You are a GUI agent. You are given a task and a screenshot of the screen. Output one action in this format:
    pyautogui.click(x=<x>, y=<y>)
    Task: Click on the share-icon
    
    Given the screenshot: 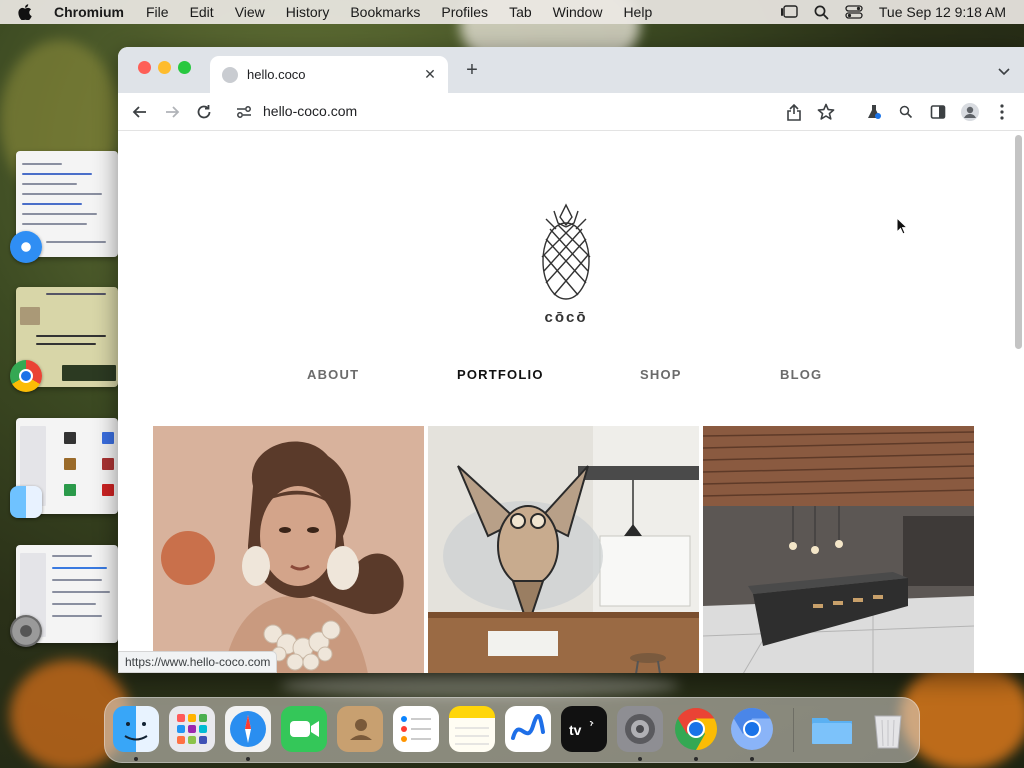 What is the action you would take?
    pyautogui.click(x=794, y=112)
    